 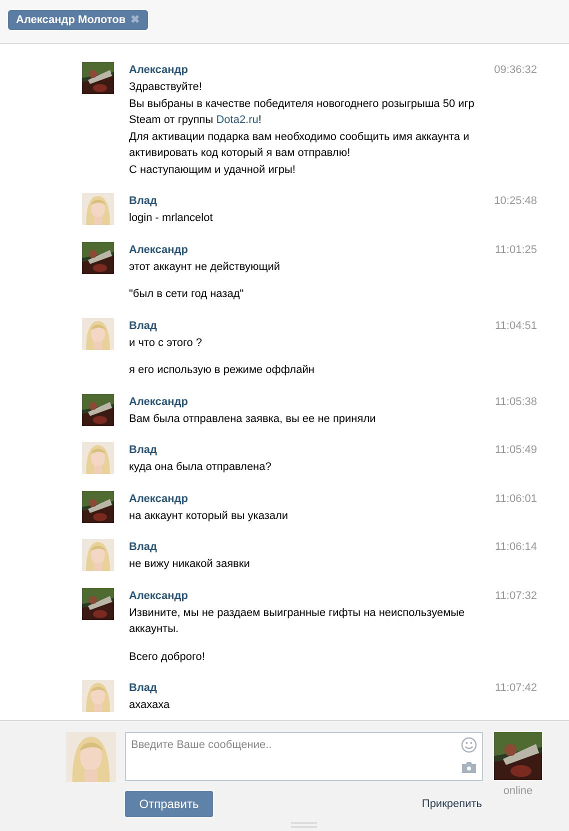 What do you see at coordinates (299, 137) in the screenshot?
I see `message-text: Для активации подарка вам необходимо сообщить имя аккаунта и` at bounding box center [299, 137].